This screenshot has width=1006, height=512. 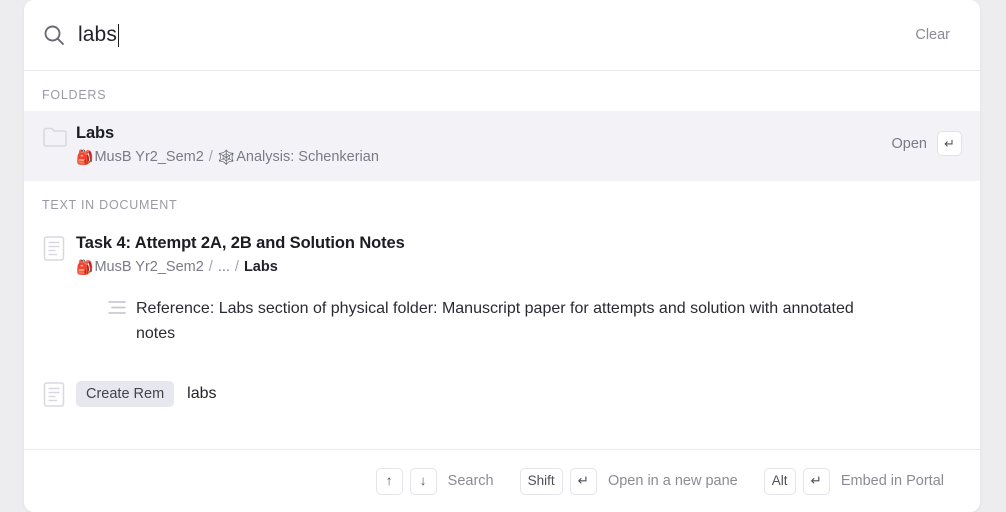 What do you see at coordinates (672, 481) in the screenshot?
I see `shortcut-label-open-new-pane: Open in a new pane` at bounding box center [672, 481].